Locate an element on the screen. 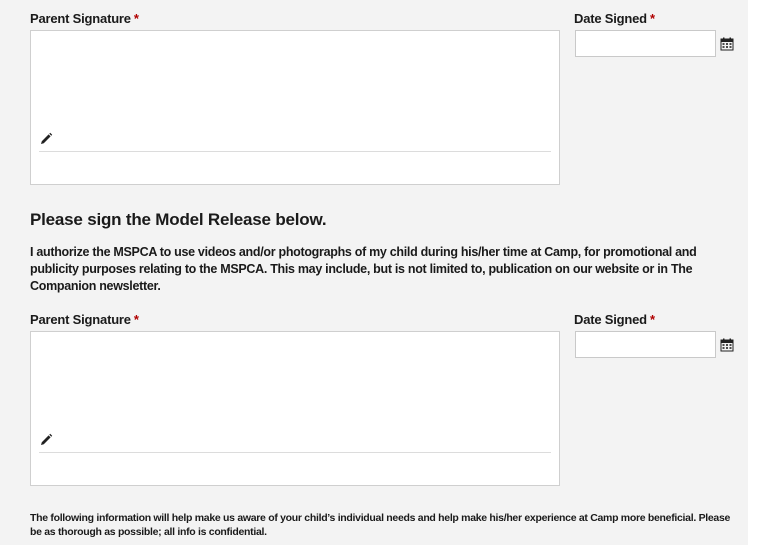 This screenshot has height=545, width=760. date-signed-label-1: Date Signed * is located at coordinates (614, 18).